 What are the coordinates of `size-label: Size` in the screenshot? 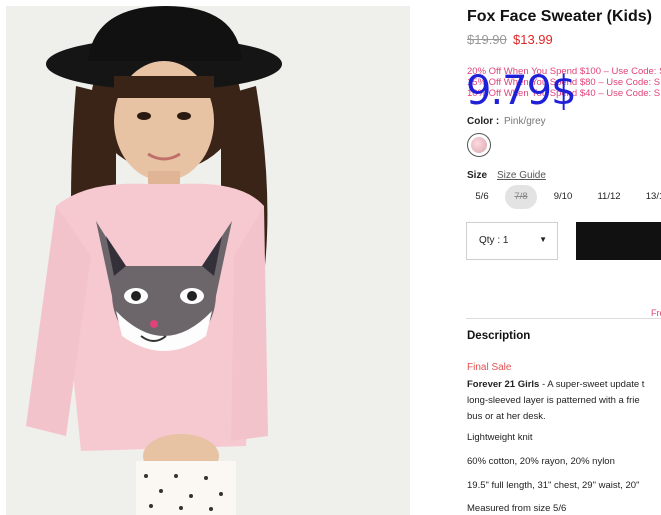 It's located at (477, 175).